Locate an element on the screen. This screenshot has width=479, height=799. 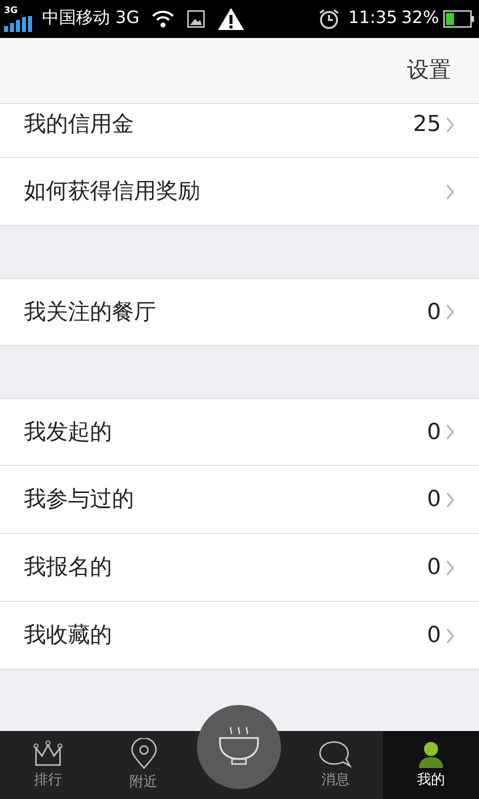
tab-item: 消息 is located at coordinates (335, 765).